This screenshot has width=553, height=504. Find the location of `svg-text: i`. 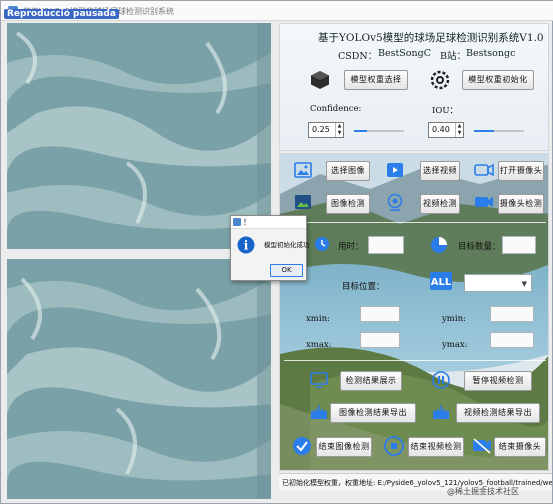

svg-text: i is located at coordinates (246, 246).